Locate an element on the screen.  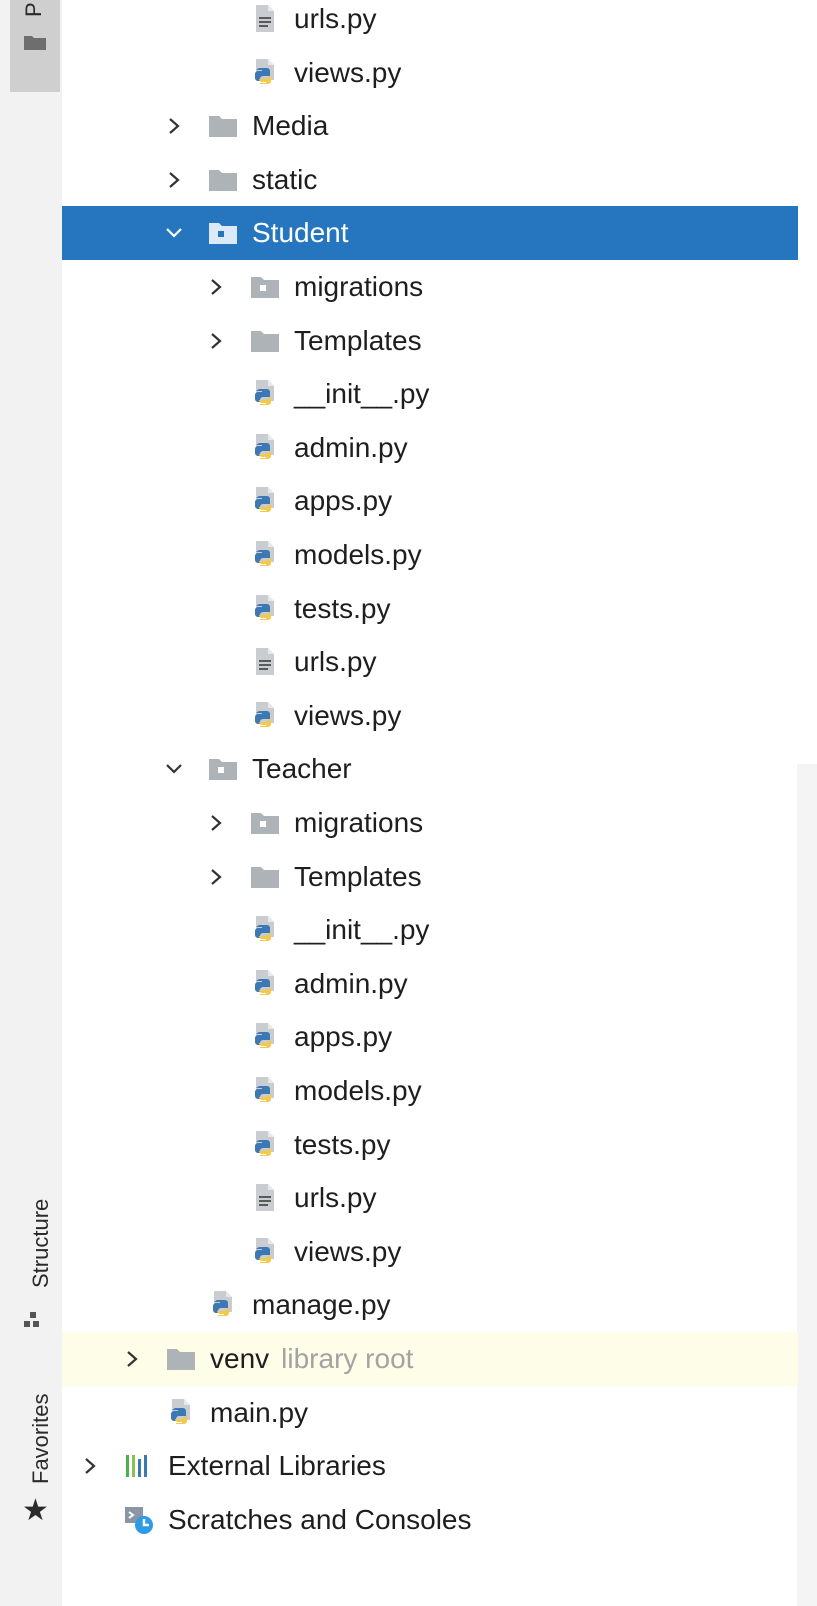
structure-tool-tab: Structure is located at coordinates (31, 1245).